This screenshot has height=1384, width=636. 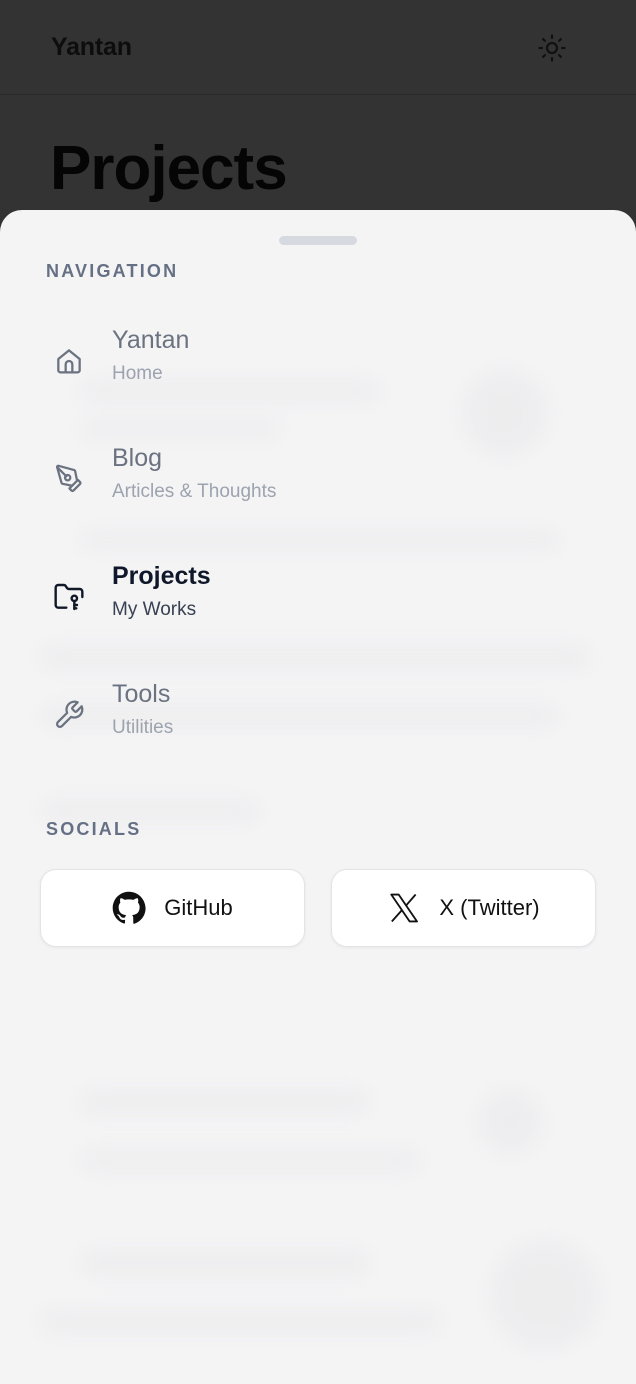 What do you see at coordinates (154, 609) in the screenshot?
I see `nav-item-subtitle: My Works` at bounding box center [154, 609].